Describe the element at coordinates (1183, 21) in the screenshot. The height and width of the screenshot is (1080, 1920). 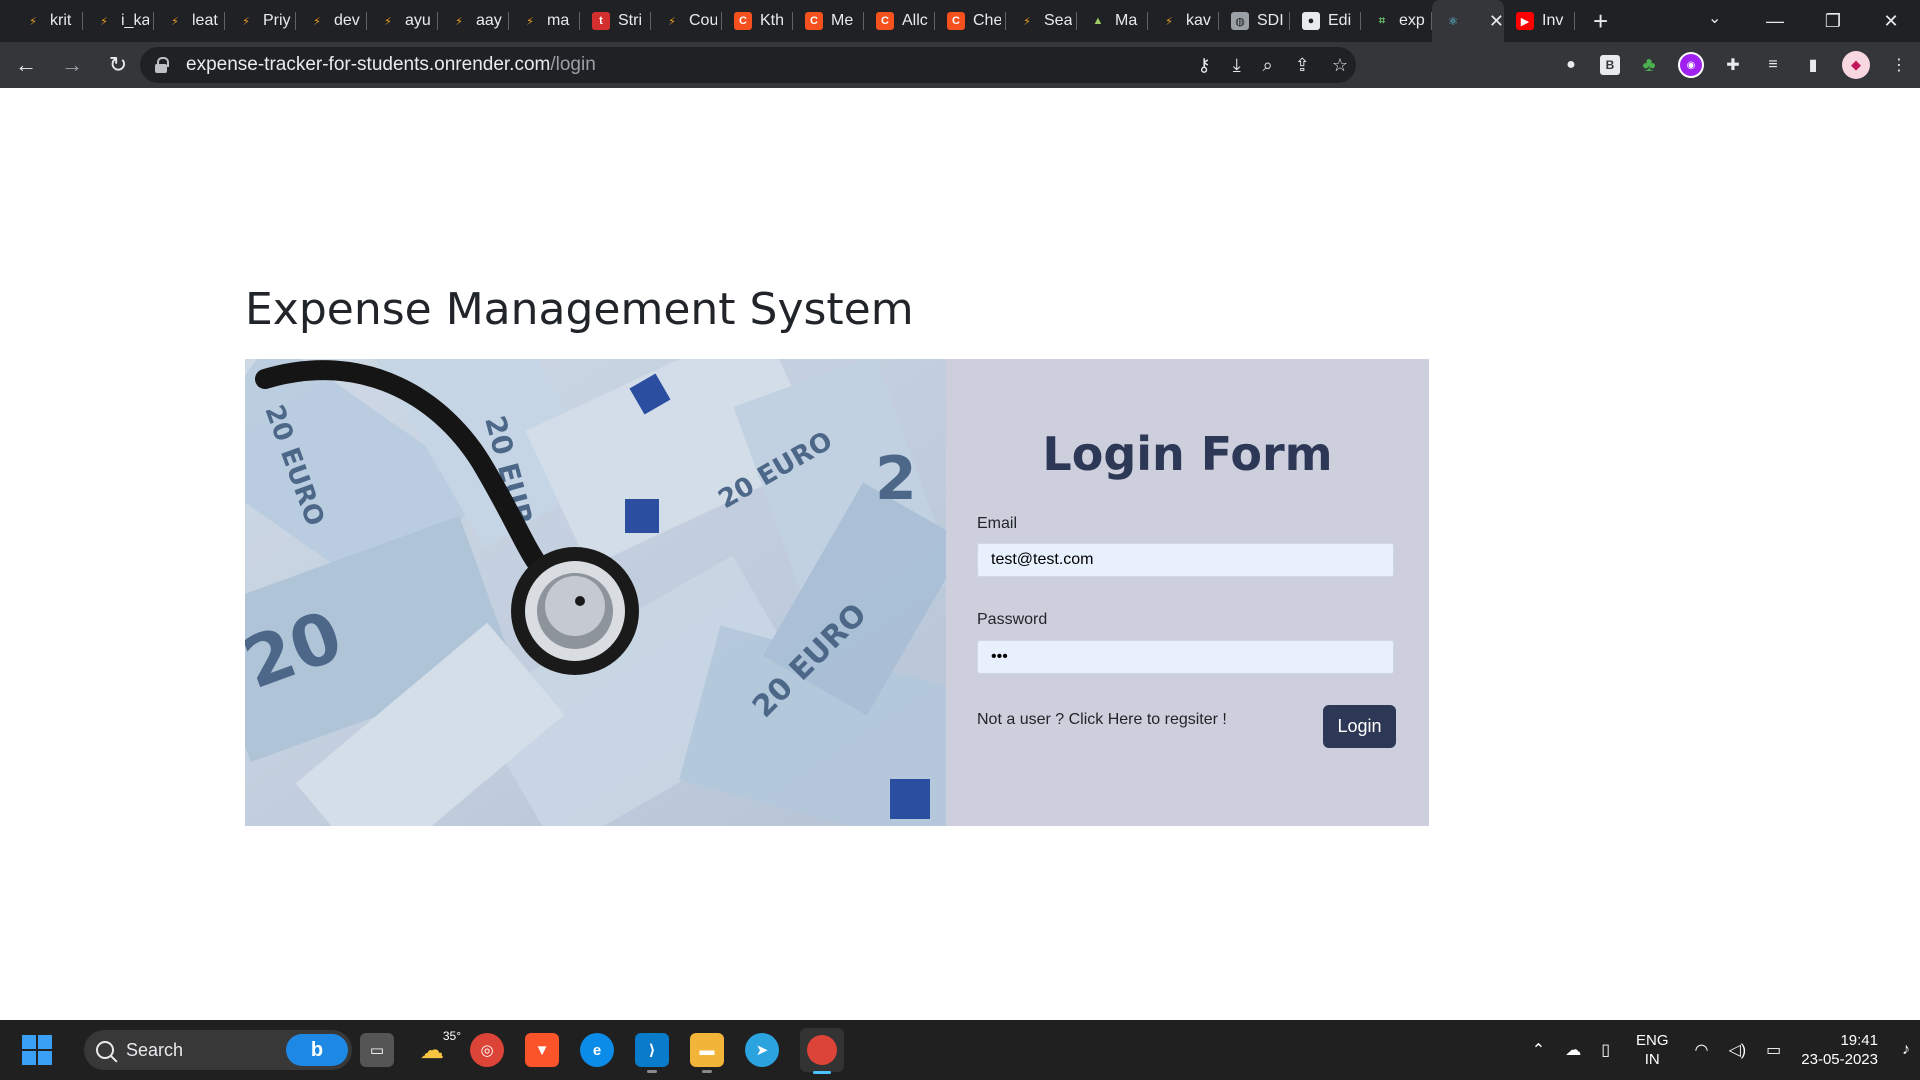
I see `browser-tab: ⚡ kav` at that location.